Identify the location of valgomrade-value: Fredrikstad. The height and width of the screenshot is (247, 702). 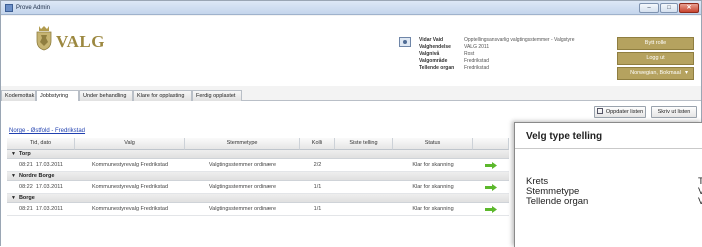
(477, 61).